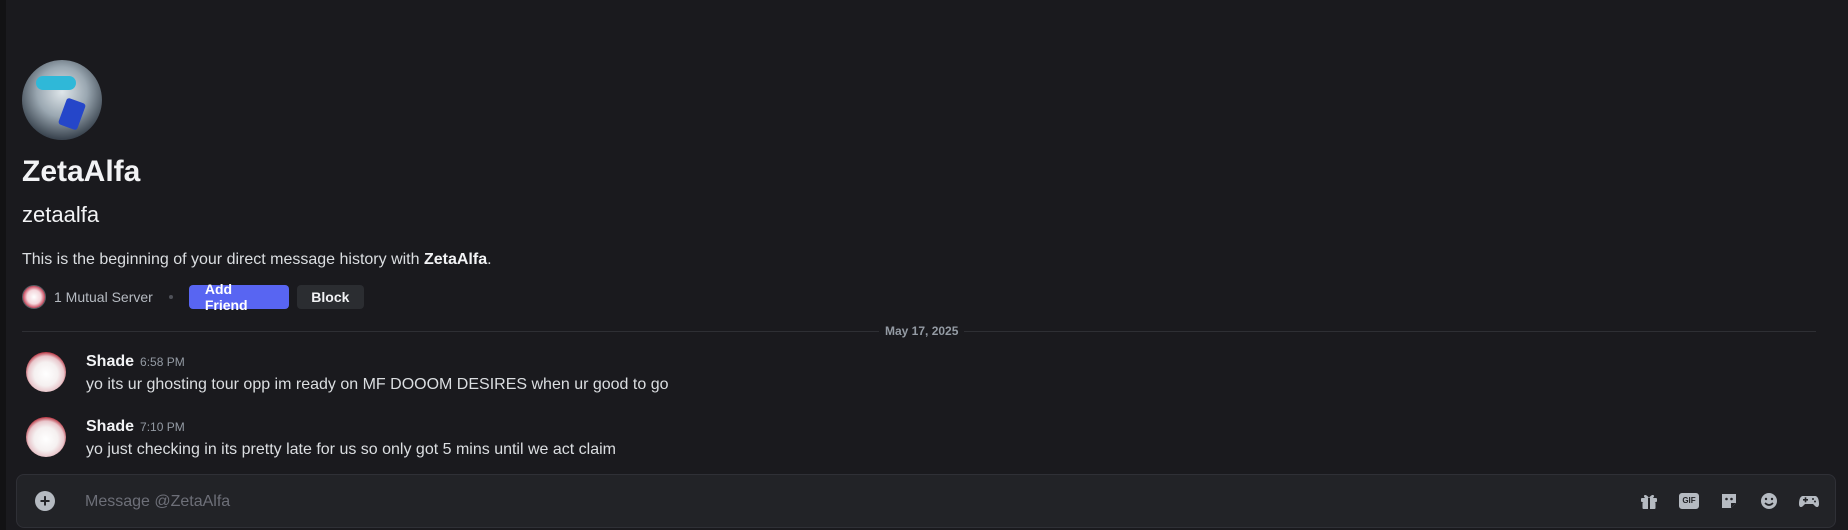 The height and width of the screenshot is (530, 1848). What do you see at coordinates (135, 362) in the screenshot?
I see `message-header: Shade 6:58 PM` at bounding box center [135, 362].